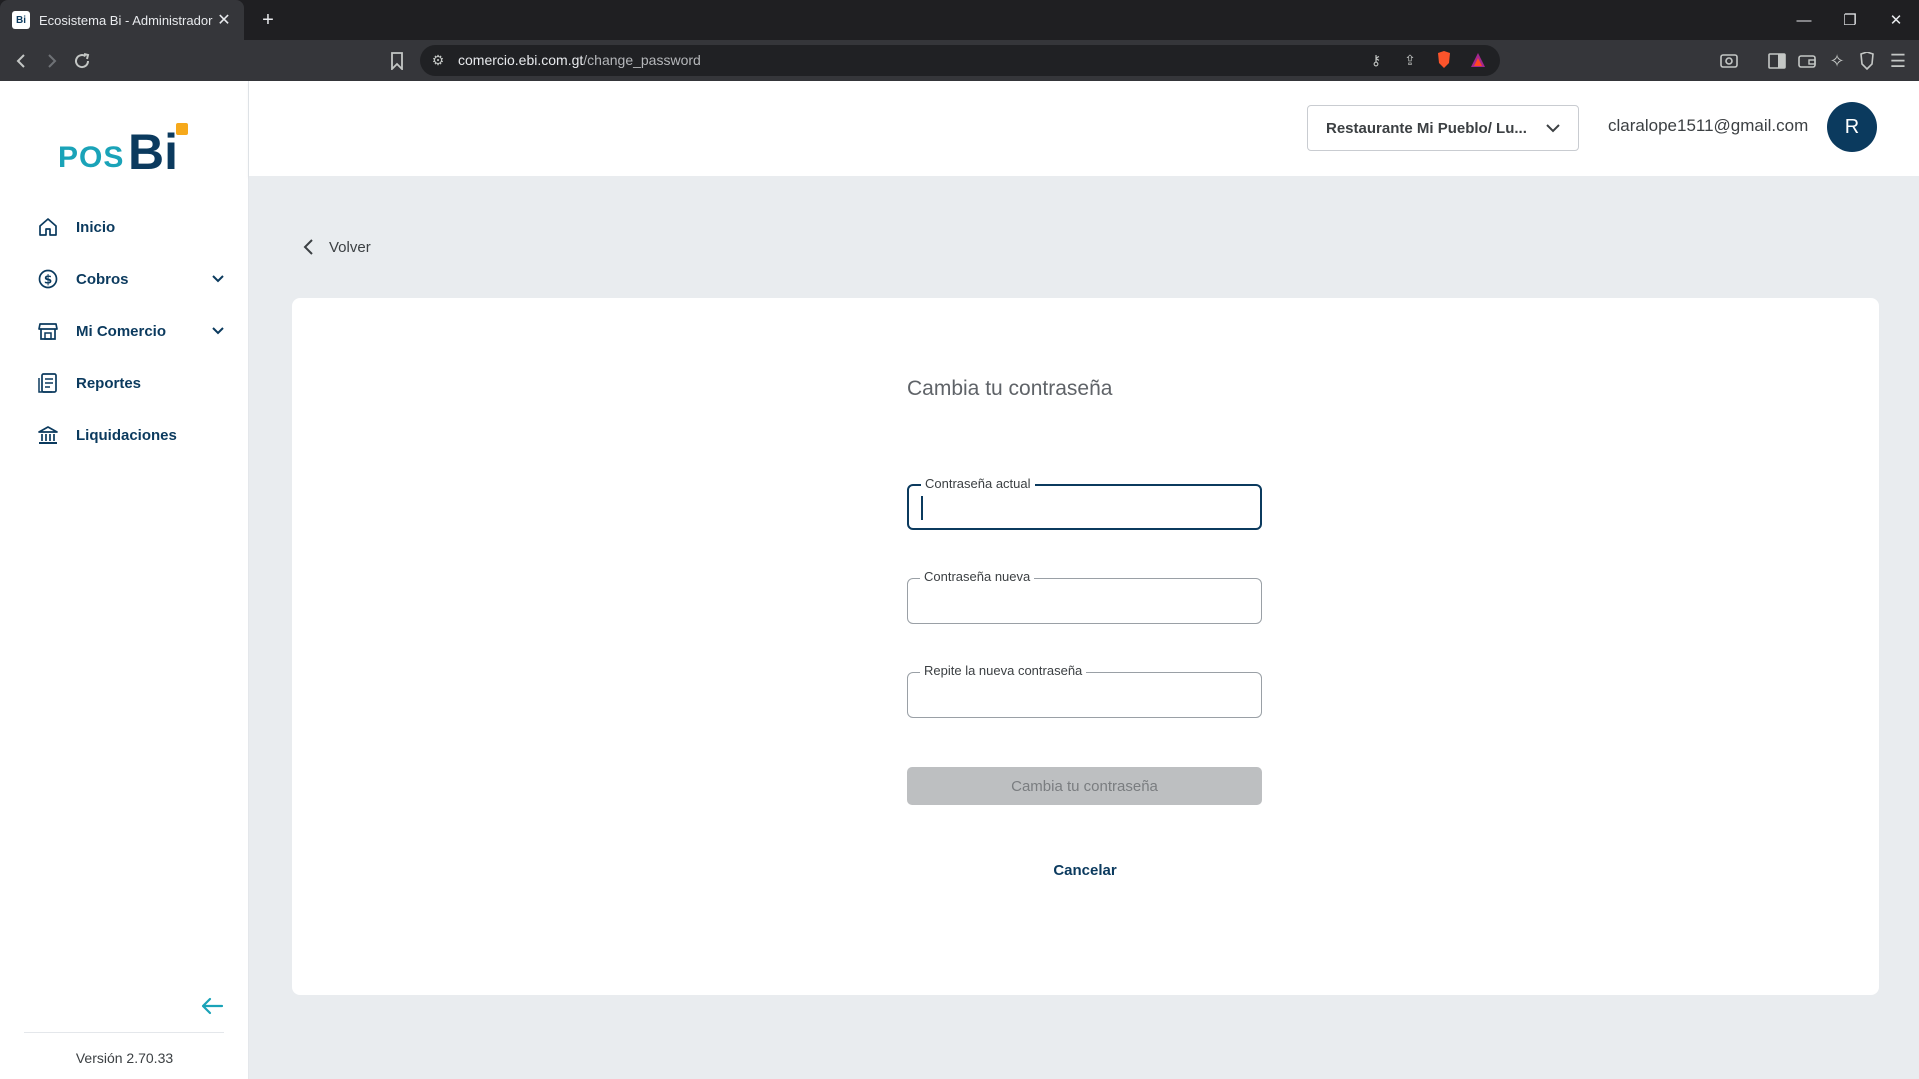 This screenshot has width=1919, height=1079. What do you see at coordinates (131, 279) in the screenshot?
I see `sidebar-item-cobros: $ Cobros` at bounding box center [131, 279].